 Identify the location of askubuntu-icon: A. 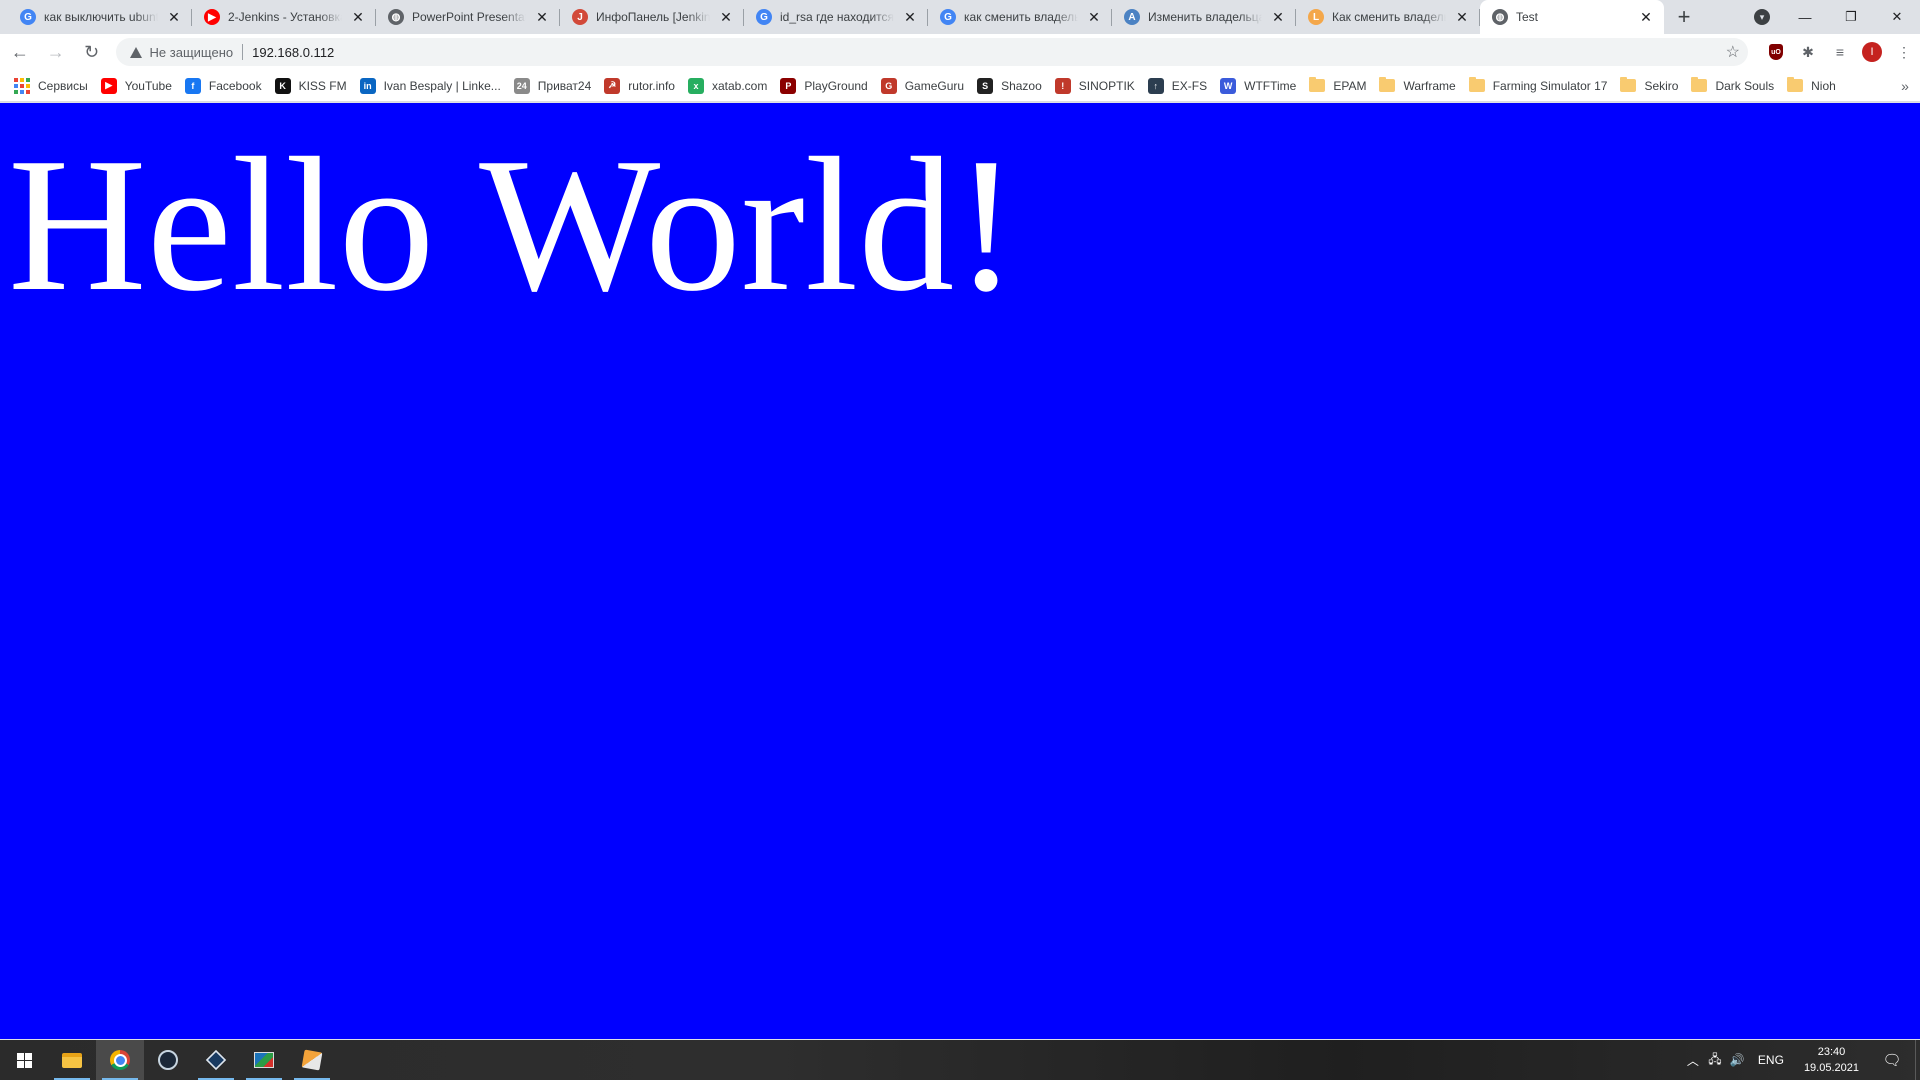
(1132, 17).